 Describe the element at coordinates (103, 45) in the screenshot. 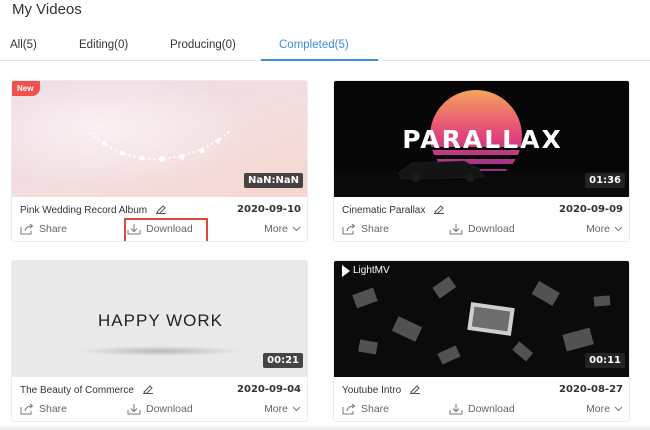

I see `tab-editing: Editing(0)` at that location.